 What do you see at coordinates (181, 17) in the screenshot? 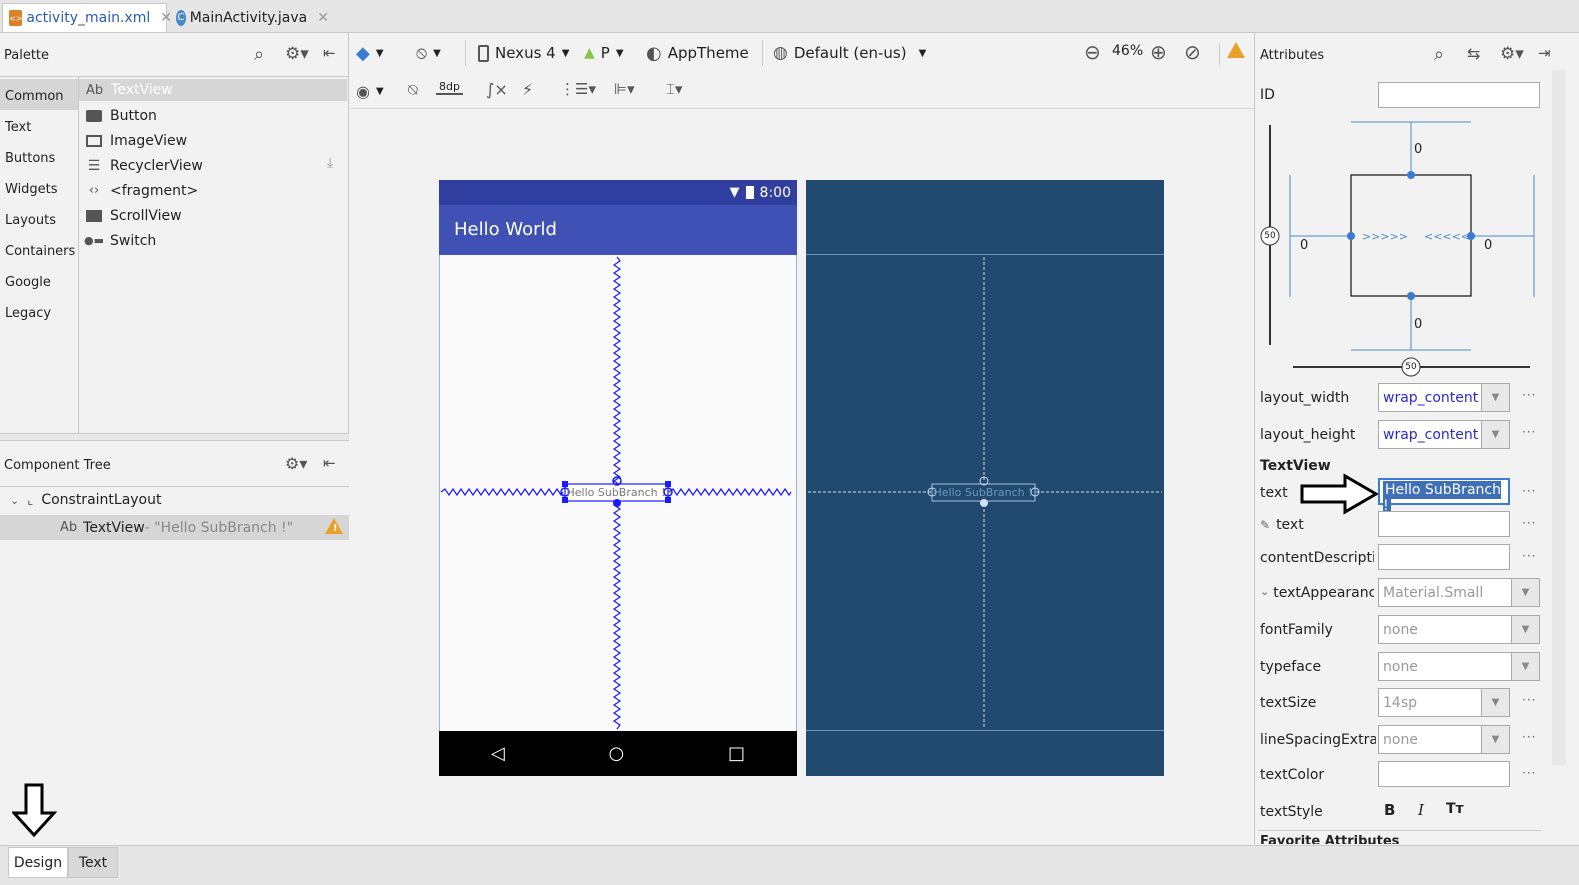
I see `java-class-icon: C` at bounding box center [181, 17].